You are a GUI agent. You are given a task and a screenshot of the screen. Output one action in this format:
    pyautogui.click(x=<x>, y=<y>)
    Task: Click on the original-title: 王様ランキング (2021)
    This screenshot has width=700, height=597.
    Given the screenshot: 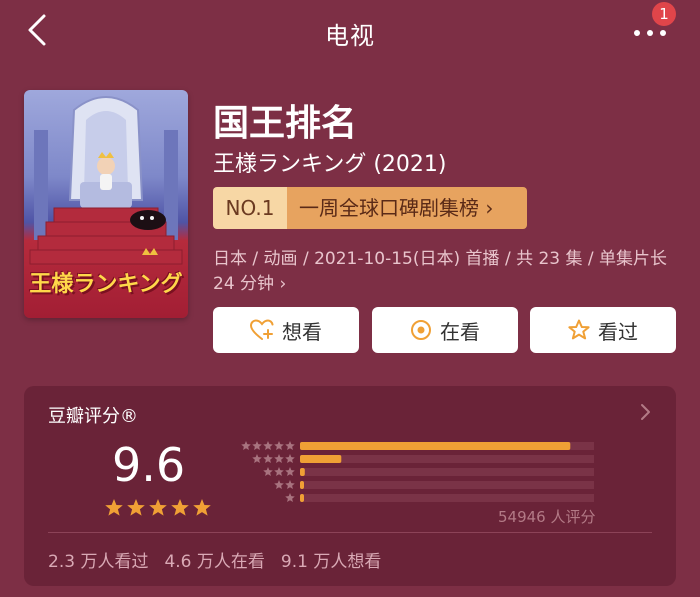 What is the action you would take?
    pyautogui.click(x=330, y=164)
    